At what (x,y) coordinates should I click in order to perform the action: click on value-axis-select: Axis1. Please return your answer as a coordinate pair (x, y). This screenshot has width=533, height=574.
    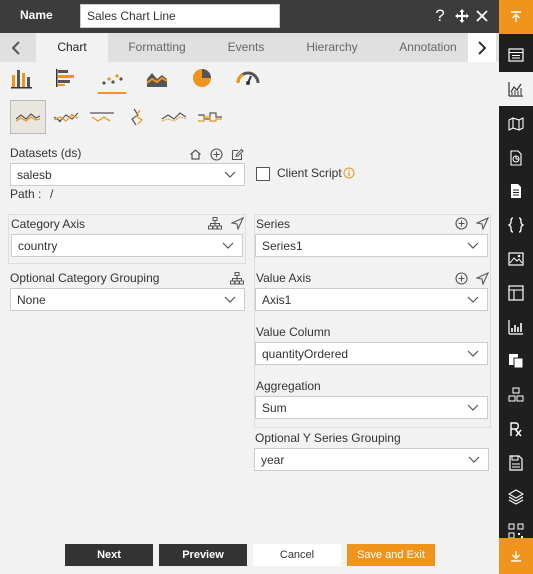
    Looking at the image, I should click on (371, 299).